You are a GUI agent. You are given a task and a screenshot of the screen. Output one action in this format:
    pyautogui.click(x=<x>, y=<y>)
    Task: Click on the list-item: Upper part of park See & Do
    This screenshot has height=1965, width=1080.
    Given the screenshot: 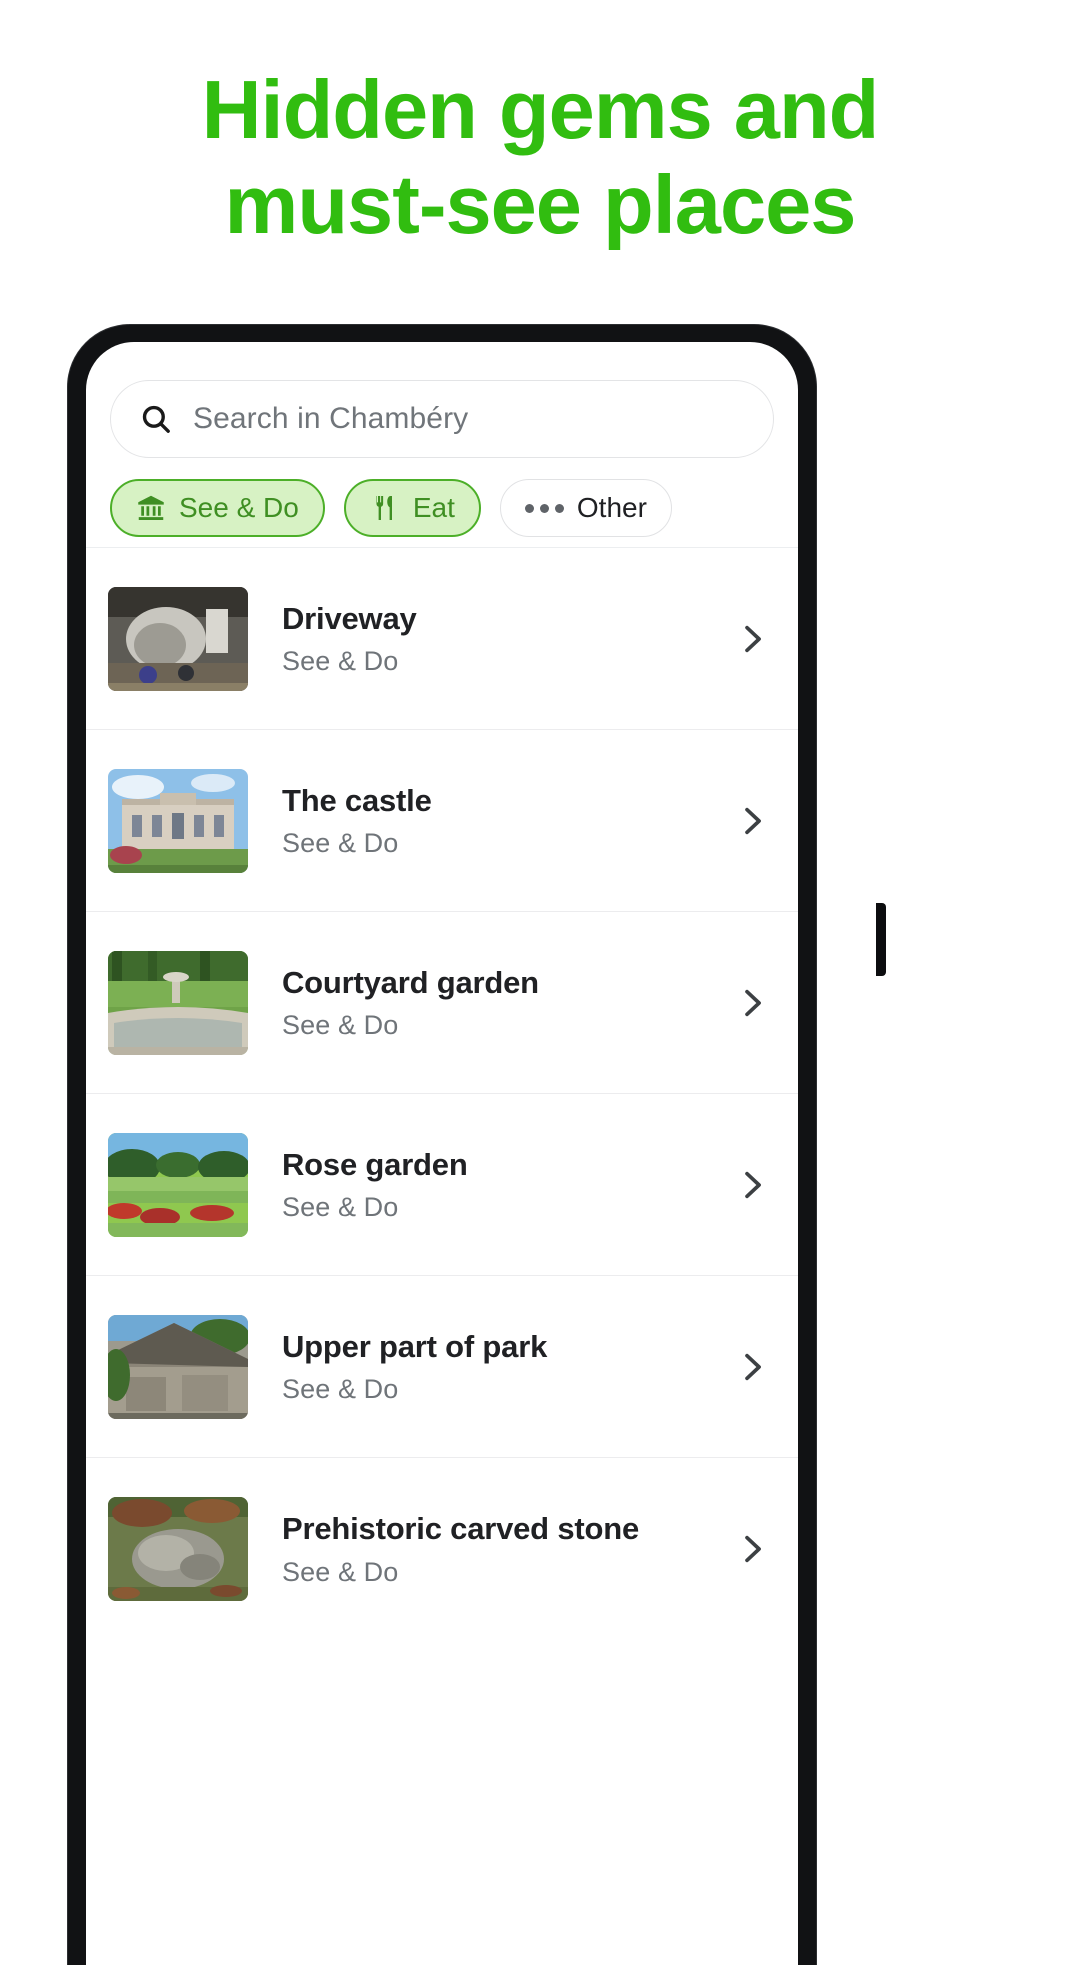 What is the action you would take?
    pyautogui.click(x=442, y=1367)
    